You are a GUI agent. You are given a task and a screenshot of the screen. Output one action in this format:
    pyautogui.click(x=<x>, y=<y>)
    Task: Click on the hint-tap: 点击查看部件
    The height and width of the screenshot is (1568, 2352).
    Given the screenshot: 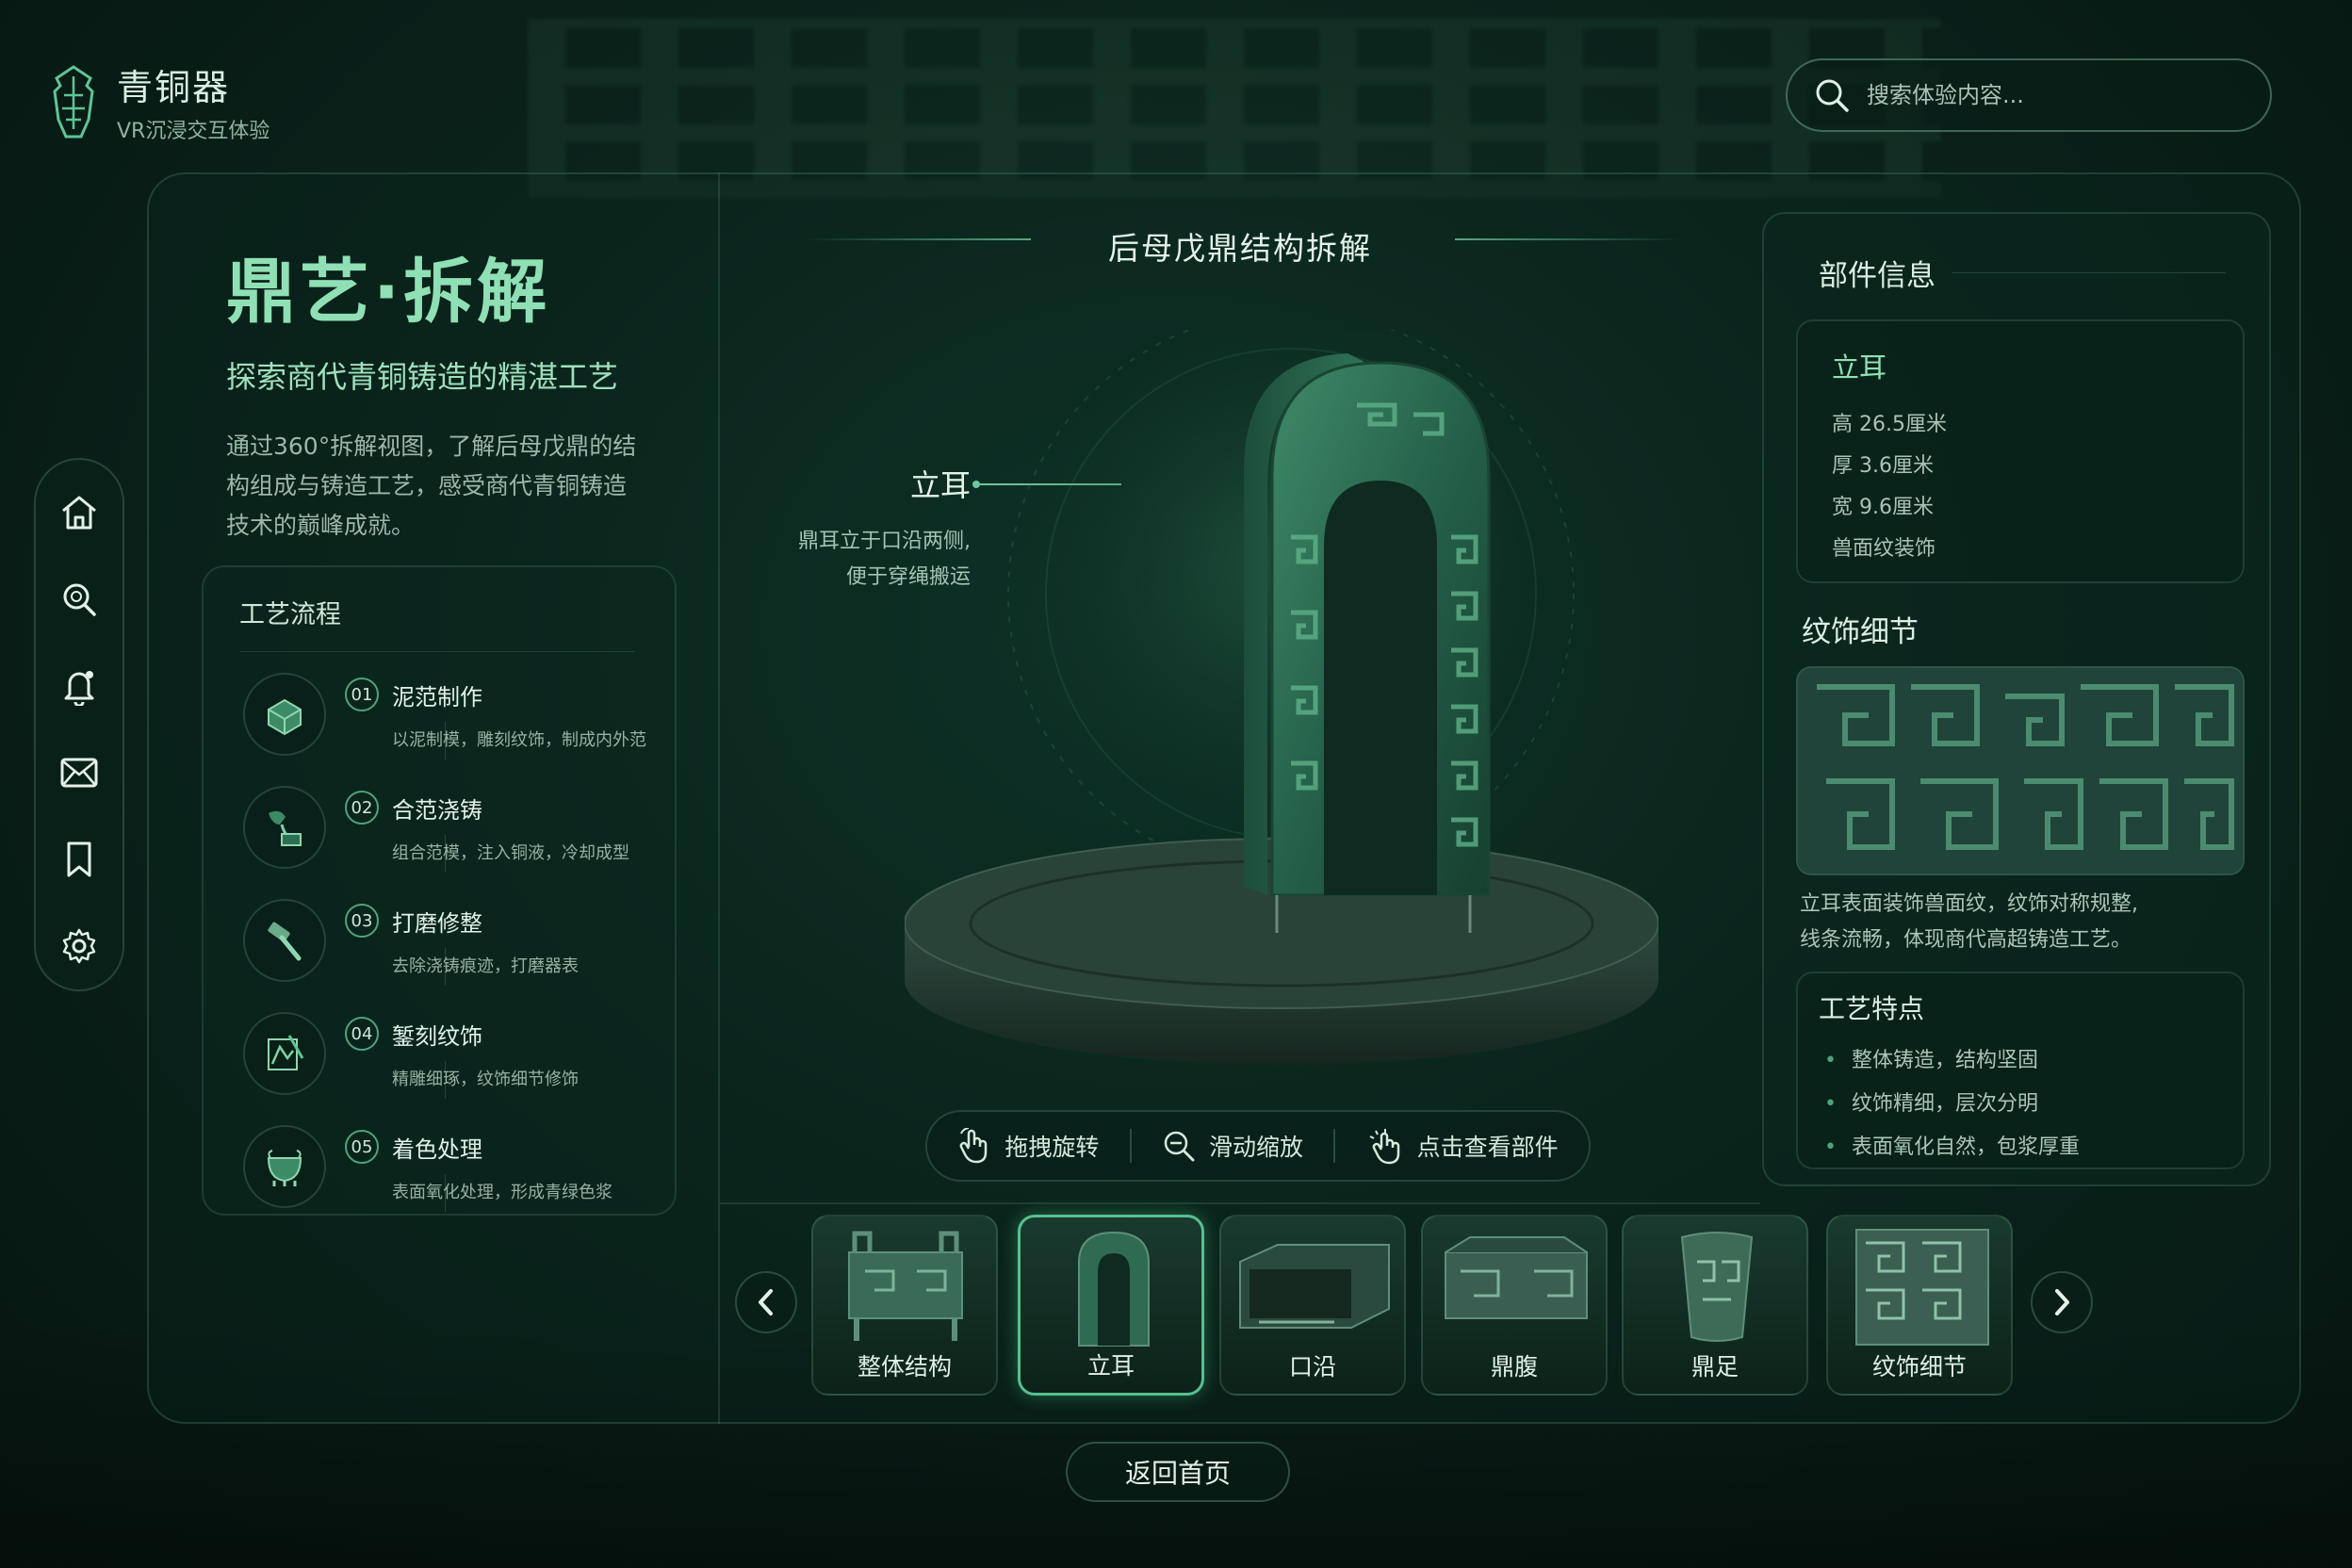 What is the action you would take?
    pyautogui.click(x=1462, y=1146)
    